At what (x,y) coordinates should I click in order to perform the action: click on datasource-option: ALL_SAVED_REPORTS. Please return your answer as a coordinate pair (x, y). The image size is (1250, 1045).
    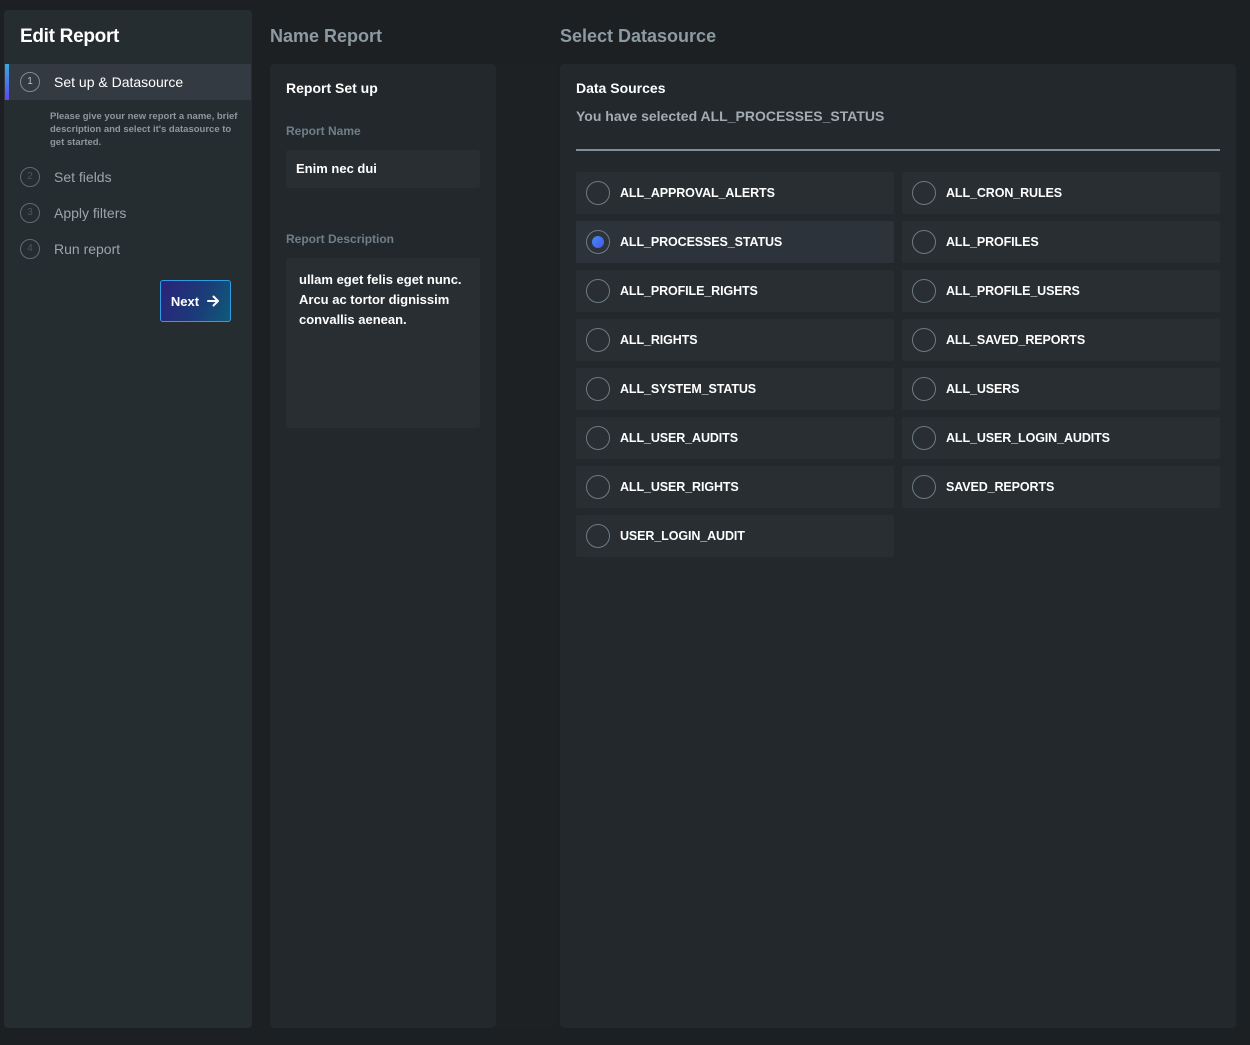
    Looking at the image, I should click on (1061, 340).